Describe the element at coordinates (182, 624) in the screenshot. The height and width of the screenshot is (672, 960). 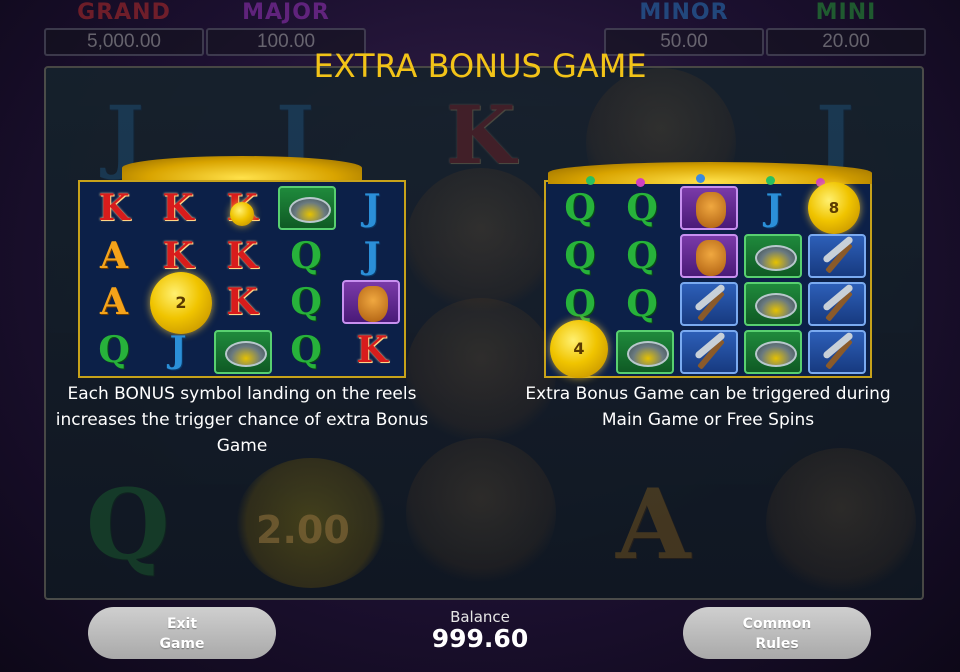
I see `exit-game-label: Exit` at that location.